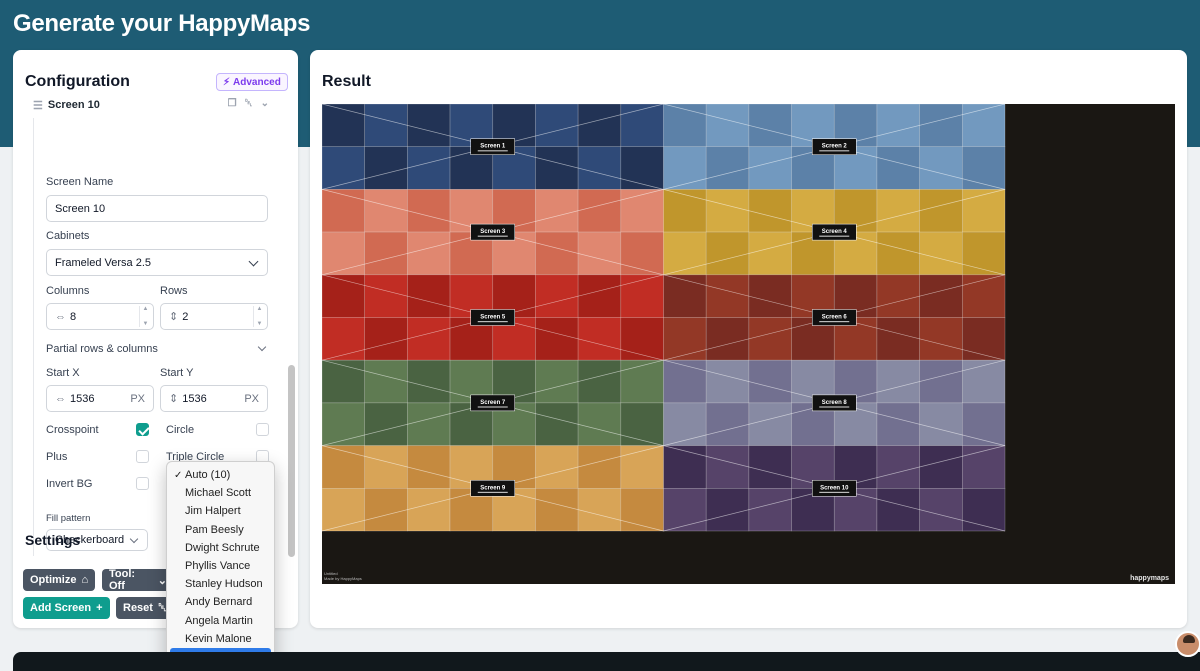  Describe the element at coordinates (214, 316) in the screenshot. I see `rows-input: ⇕ 2 ▲ ▼` at that location.